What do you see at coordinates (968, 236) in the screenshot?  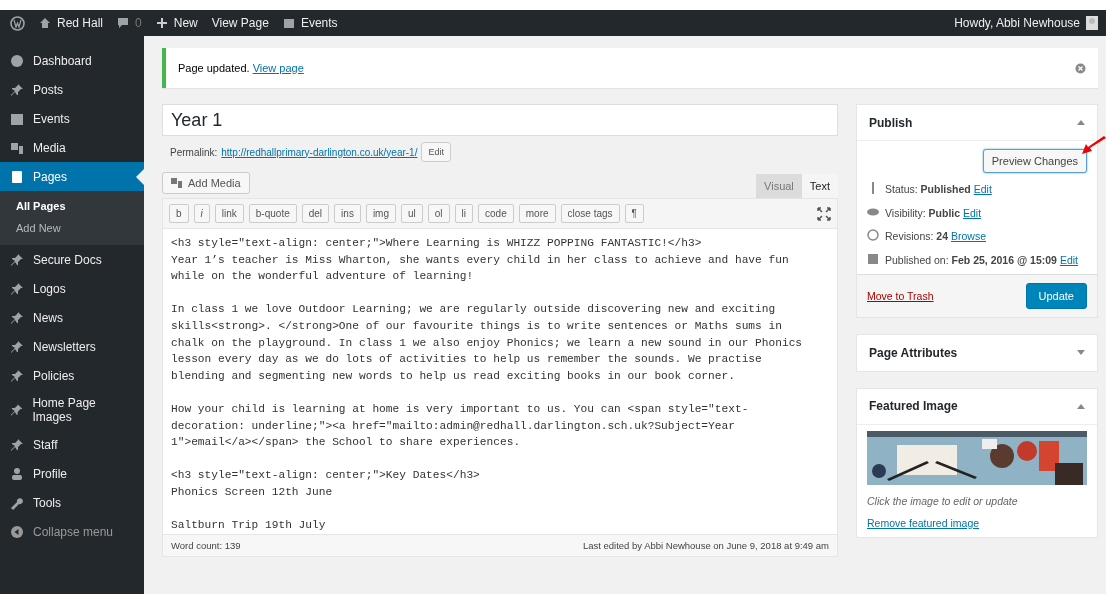 I see `publish-link: Browse` at bounding box center [968, 236].